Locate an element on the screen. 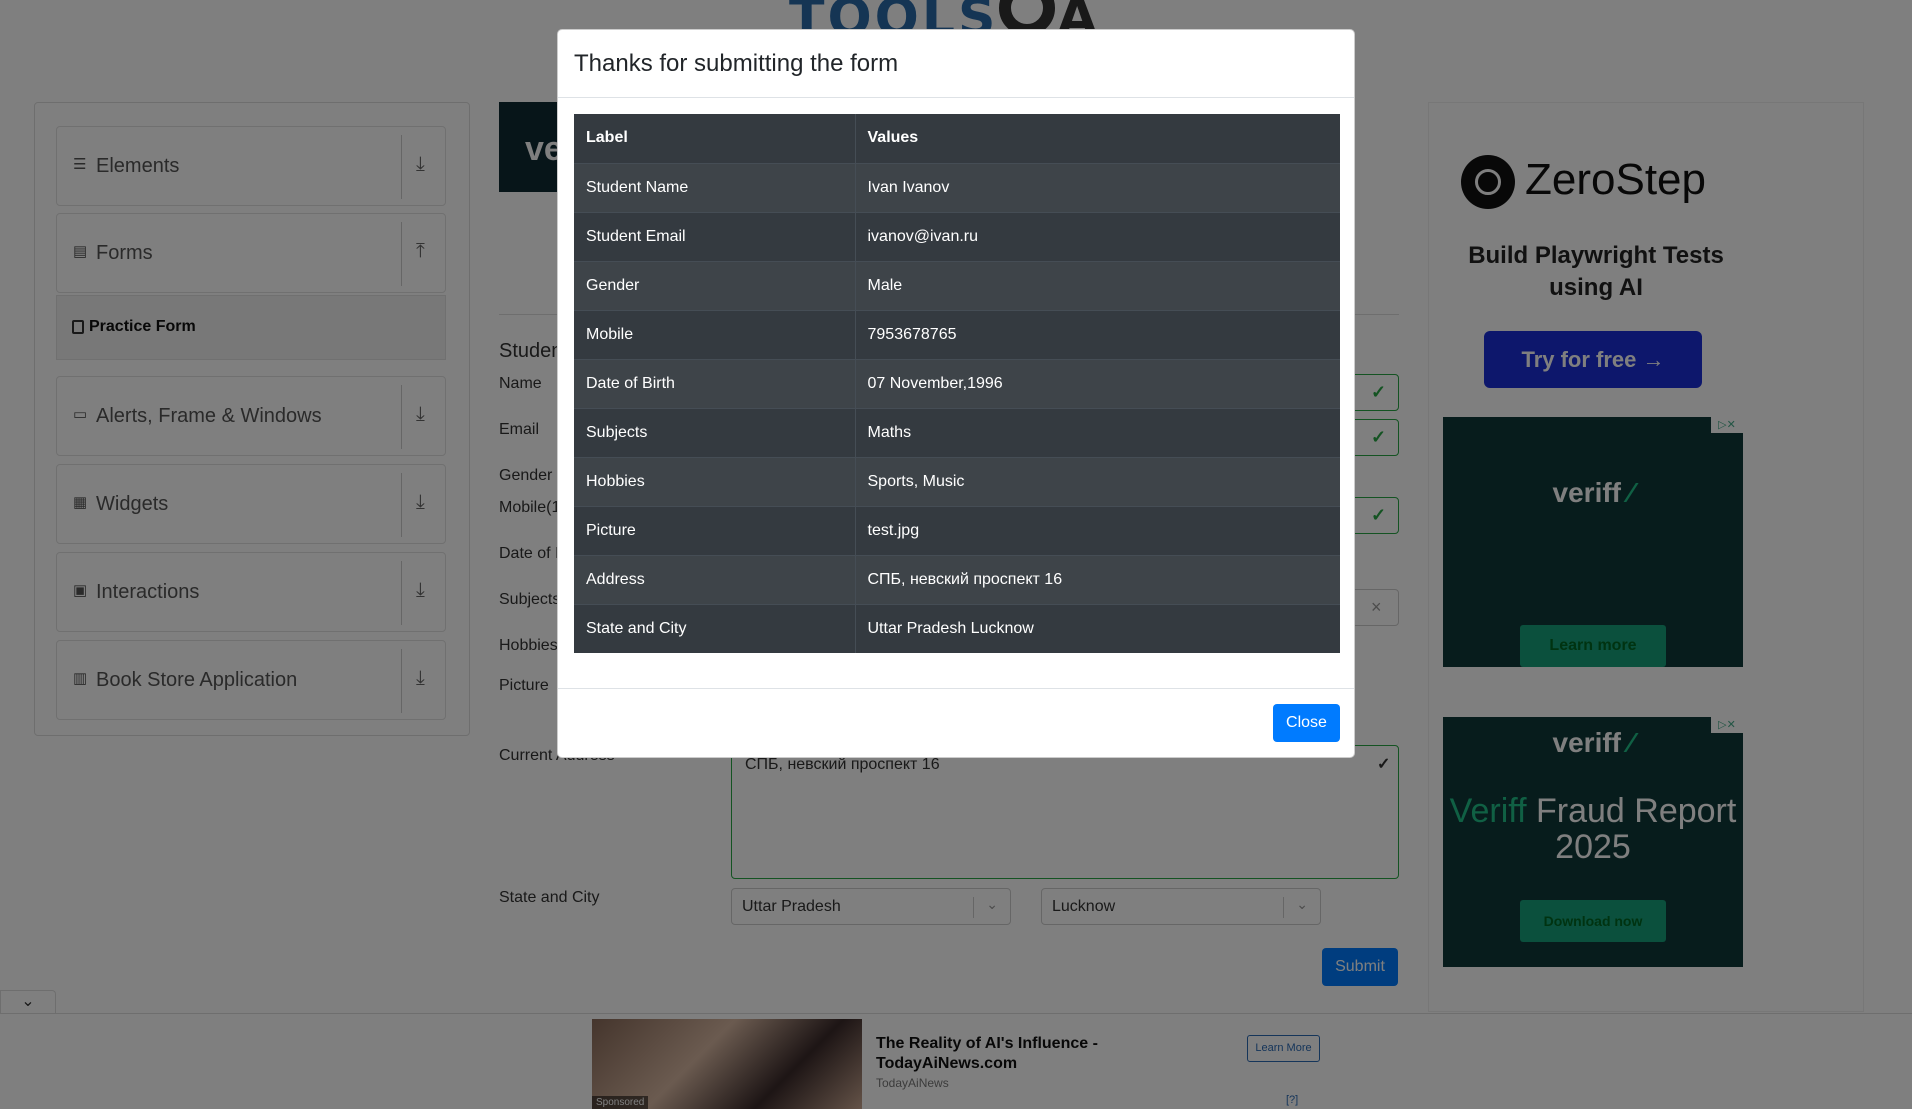 The height and width of the screenshot is (1109, 1912). table-row: Mobile 7953678765 is located at coordinates (957, 334).